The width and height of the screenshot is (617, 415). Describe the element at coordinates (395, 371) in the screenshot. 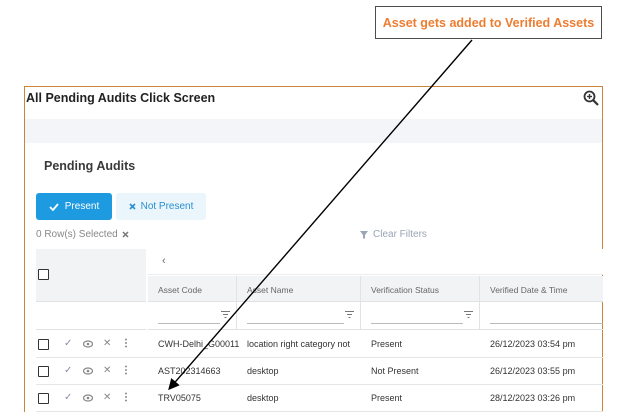

I see `cell-verification-status: Not Present` at that location.